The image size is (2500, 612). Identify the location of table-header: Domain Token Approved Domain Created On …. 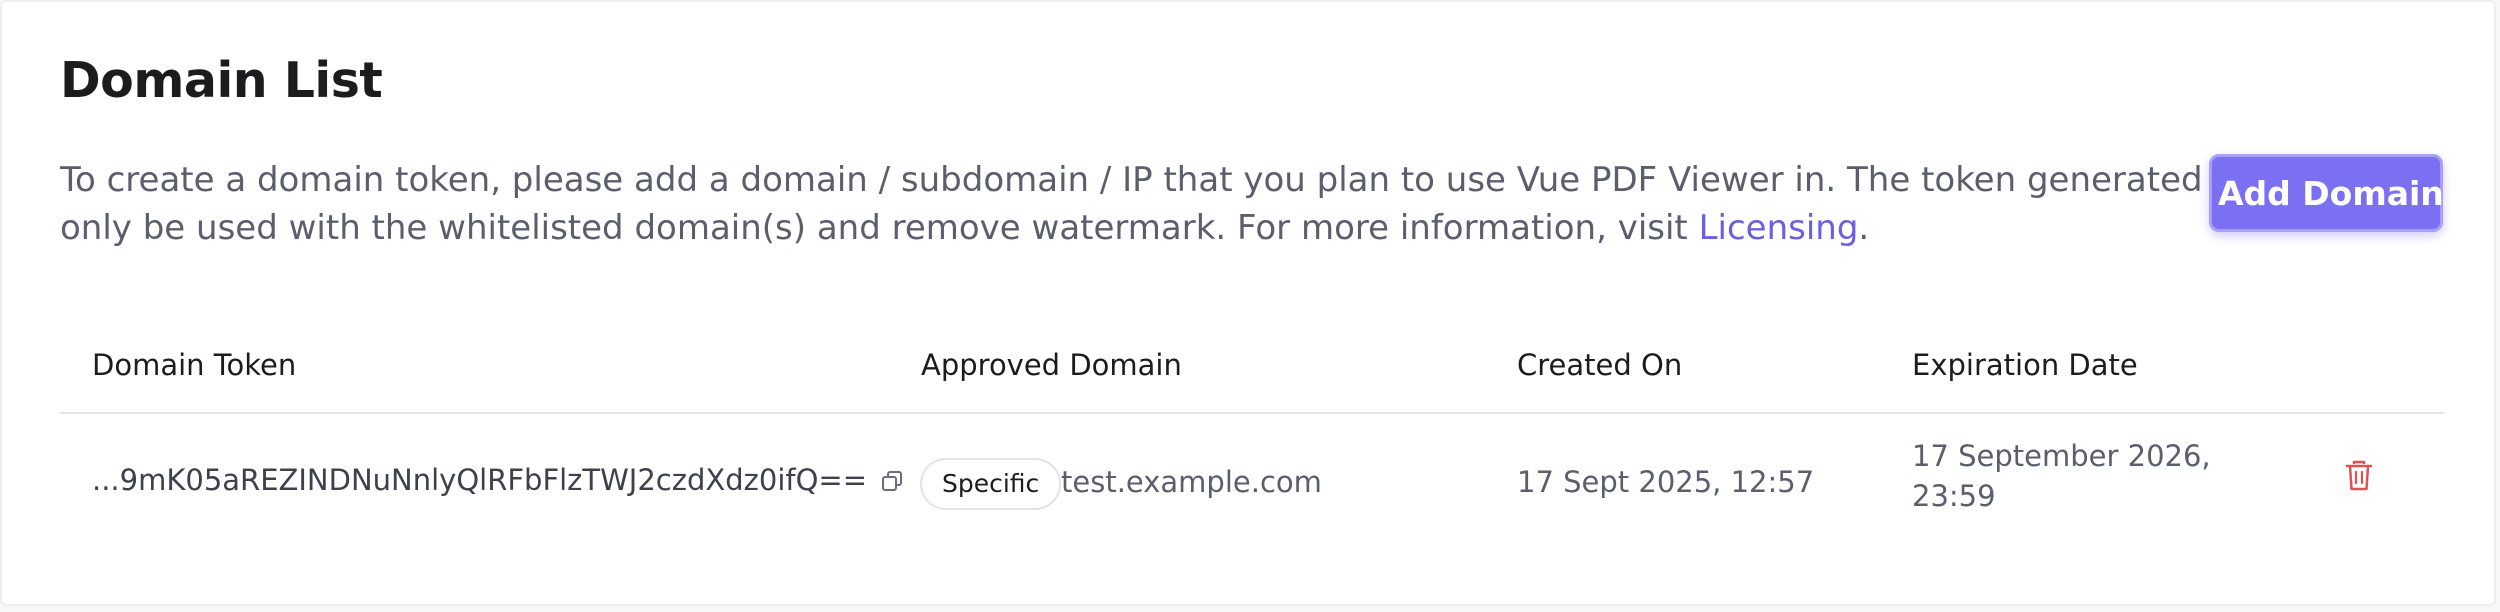
(1252, 377).